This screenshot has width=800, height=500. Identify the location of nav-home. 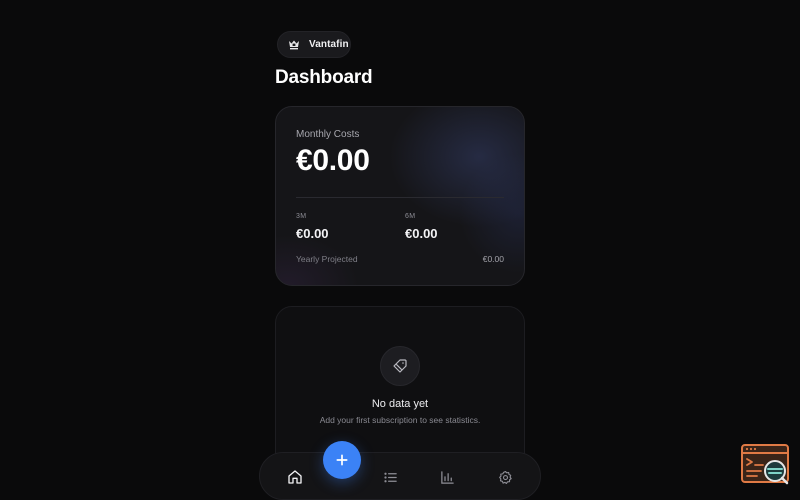
(295, 477).